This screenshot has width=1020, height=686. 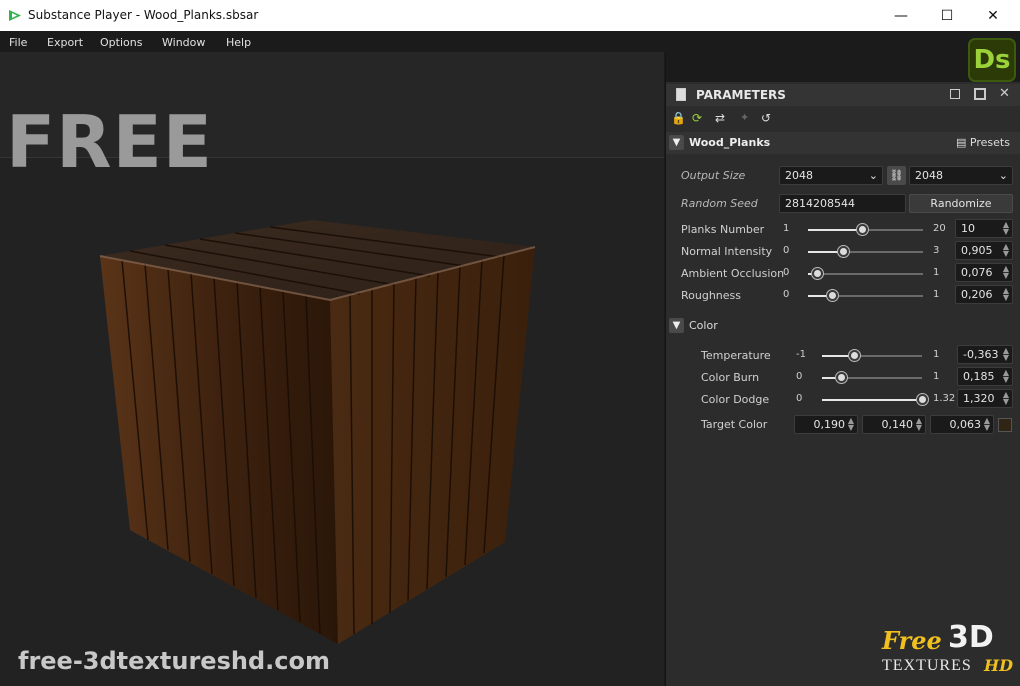 What do you see at coordinates (977, 272) in the screenshot?
I see `slider-value: 0,076` at bounding box center [977, 272].